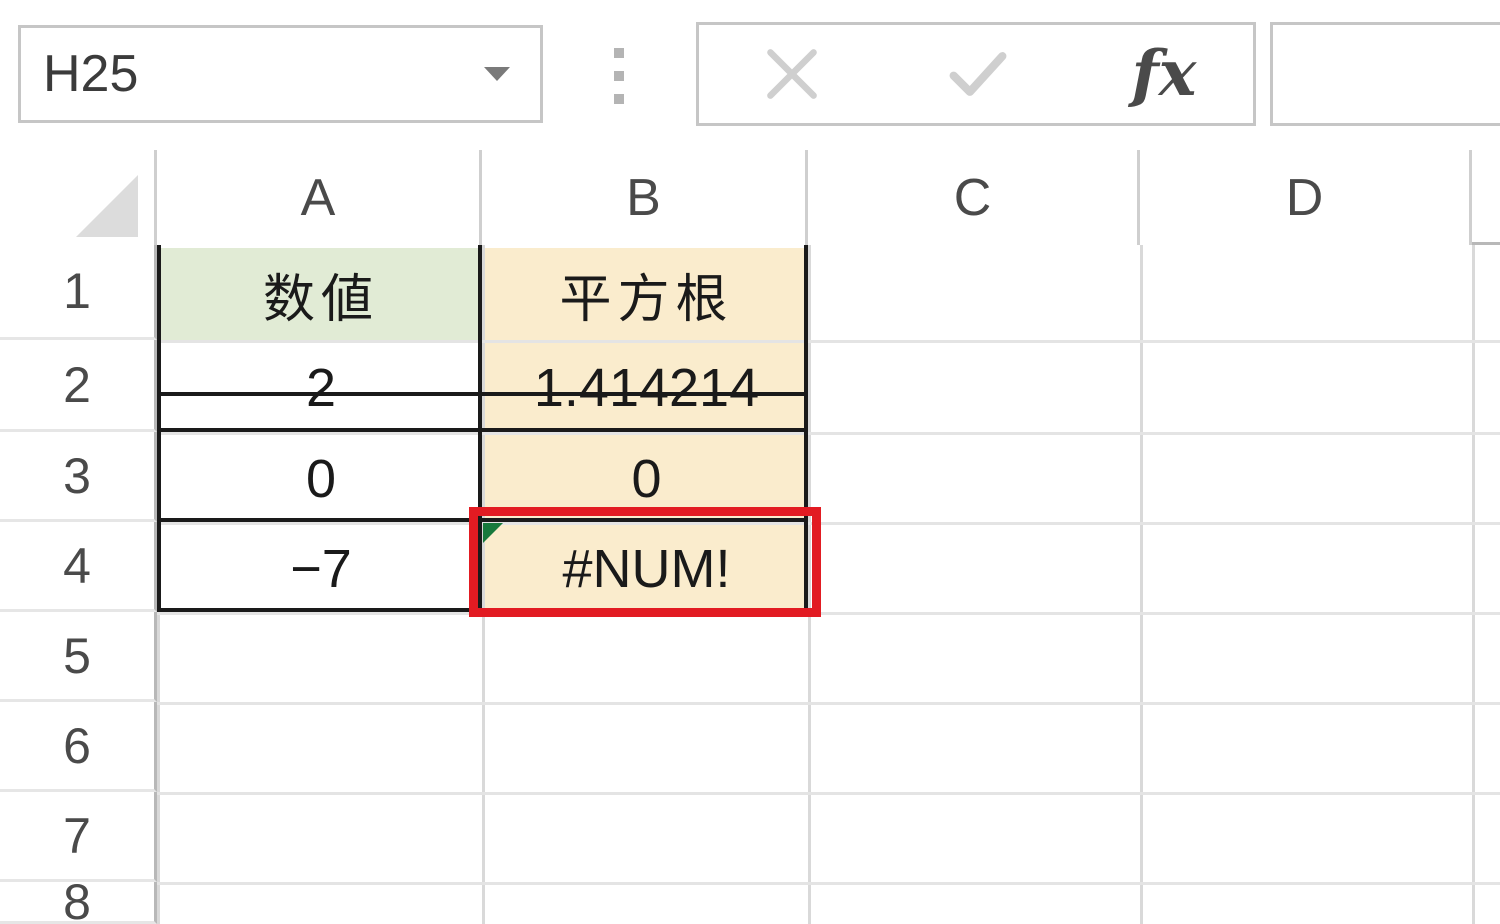  I want to click on column-header-d: D, so click(1306, 197).